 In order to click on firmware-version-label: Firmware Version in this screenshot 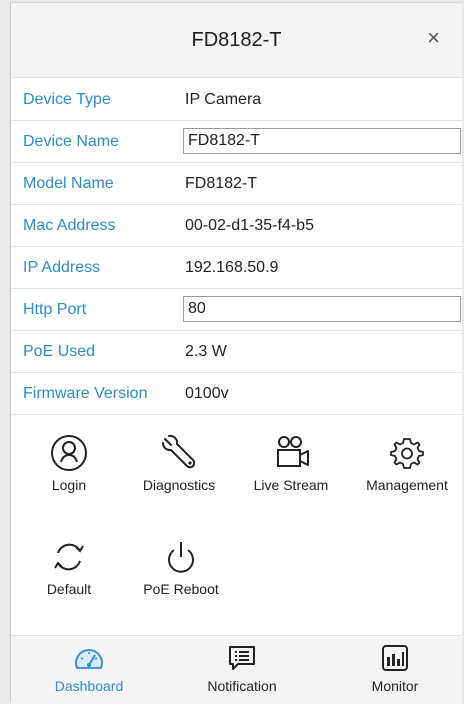, I will do `click(85, 393)`.